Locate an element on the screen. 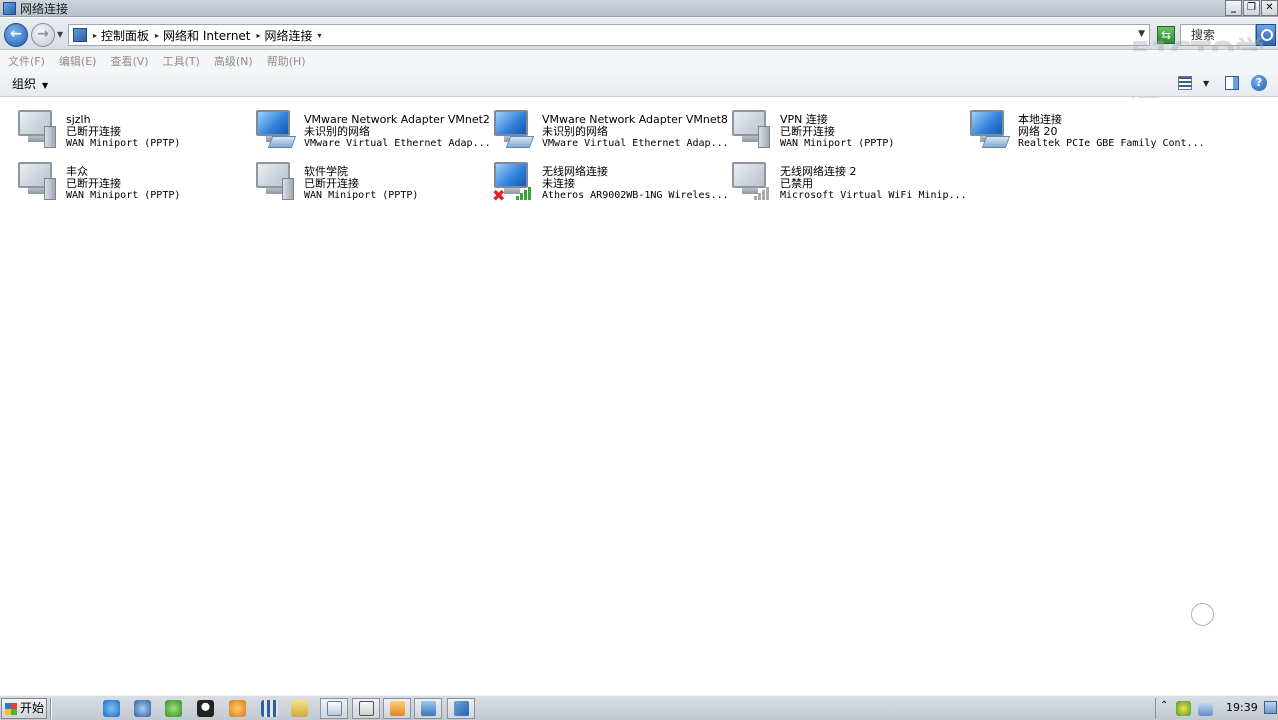  app-window-icon is located at coordinates (397, 708).